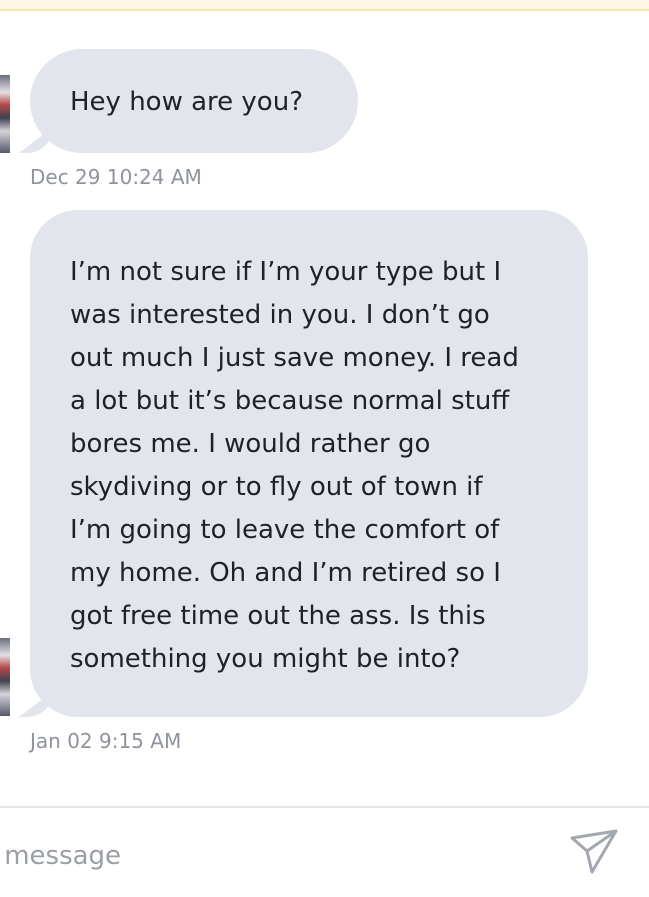  What do you see at coordinates (324, 5) in the screenshot?
I see `top-banner` at bounding box center [324, 5].